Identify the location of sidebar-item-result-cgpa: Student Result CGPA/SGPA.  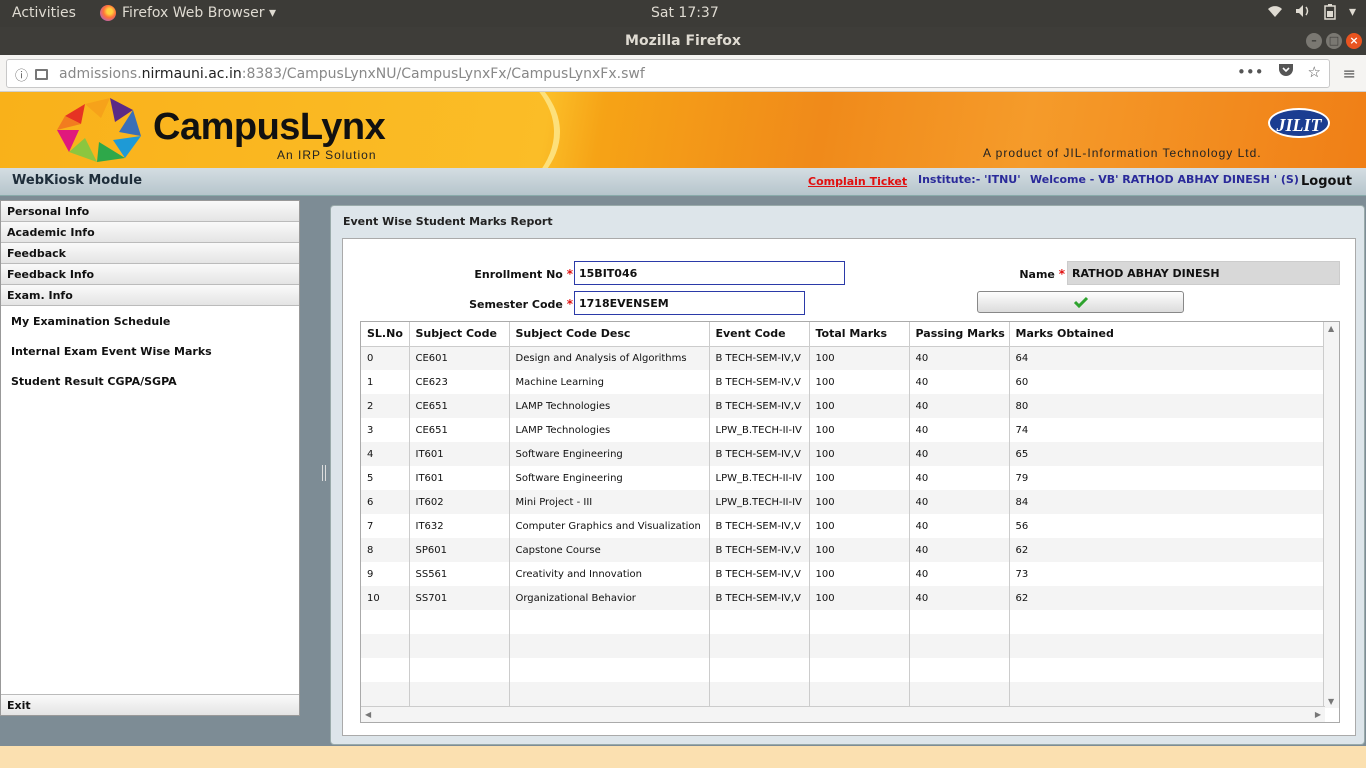
(150, 385).